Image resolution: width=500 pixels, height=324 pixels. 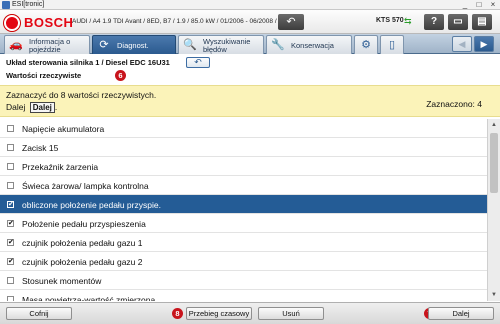 What do you see at coordinates (461, 313) in the screenshot?
I see `next-button: Dalej` at bounding box center [461, 313].